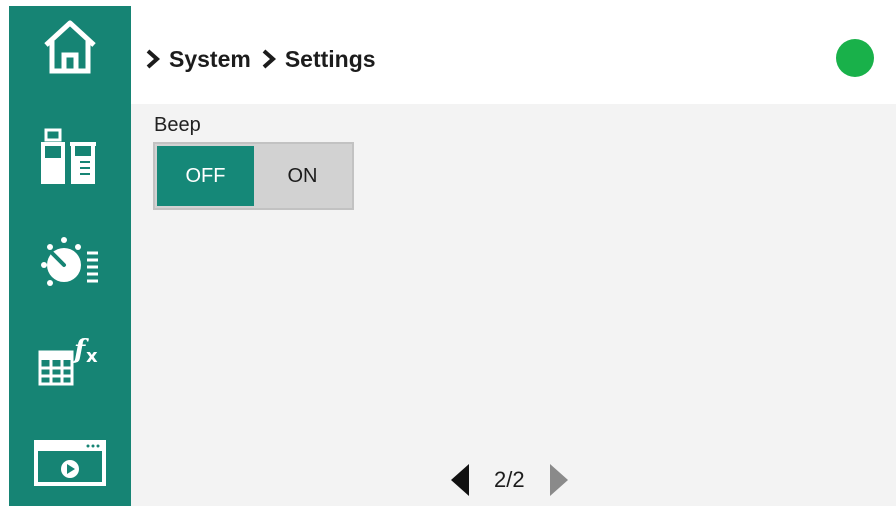 The height and width of the screenshot is (506, 896). Describe the element at coordinates (260, 59) in the screenshot. I see `breadcrumb: System Settings` at that location.